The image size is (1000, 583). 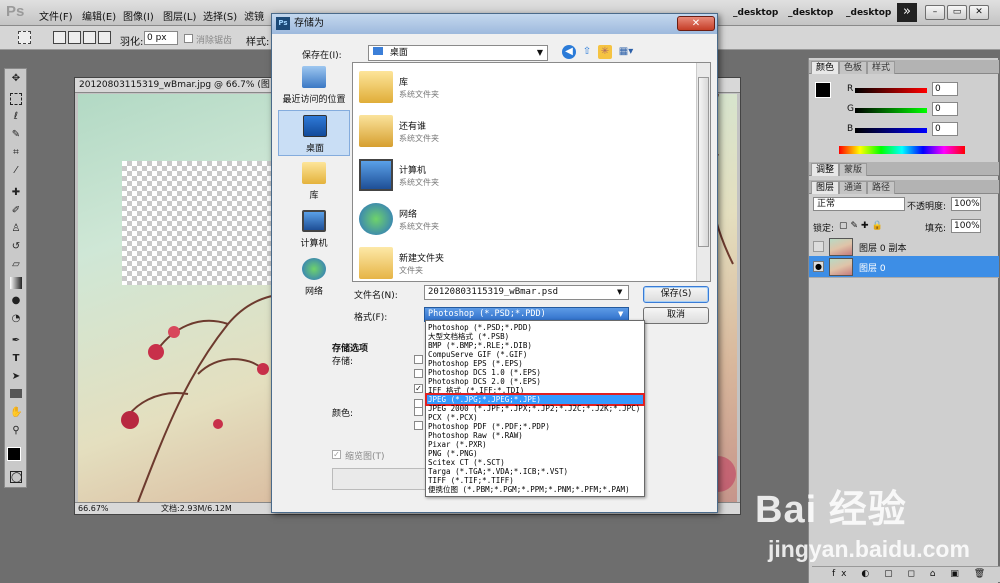 I want to click on layer-row-selected: ● 图层 0, so click(x=904, y=267).